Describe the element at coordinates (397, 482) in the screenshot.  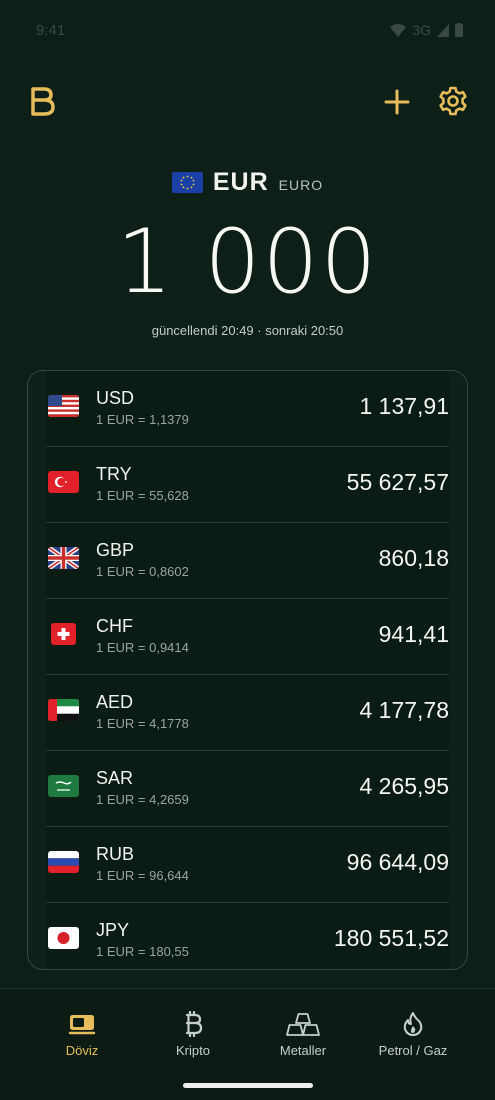
I see `converted-value: 55 627,57` at that location.